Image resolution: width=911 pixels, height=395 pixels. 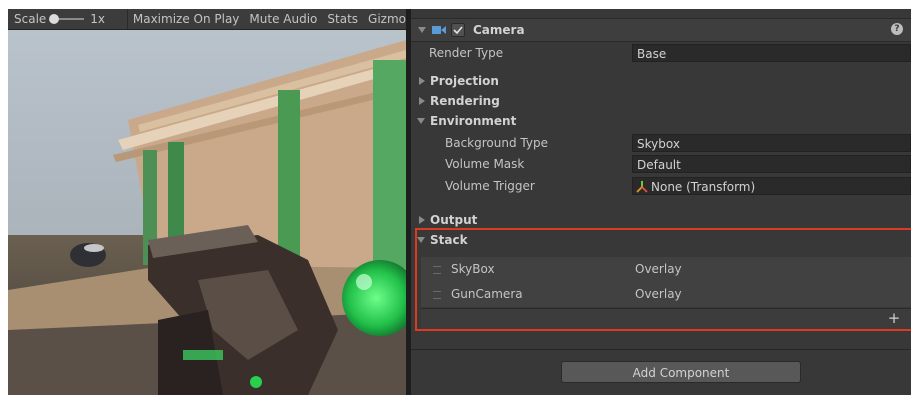 What do you see at coordinates (771, 186) in the screenshot?
I see `volume-trigger-field: None (Transform)` at bounding box center [771, 186].